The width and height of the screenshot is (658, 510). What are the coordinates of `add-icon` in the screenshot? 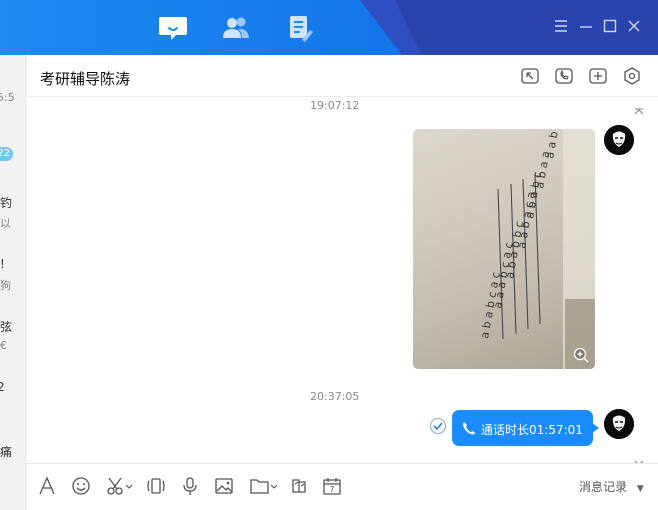 It's located at (598, 76).